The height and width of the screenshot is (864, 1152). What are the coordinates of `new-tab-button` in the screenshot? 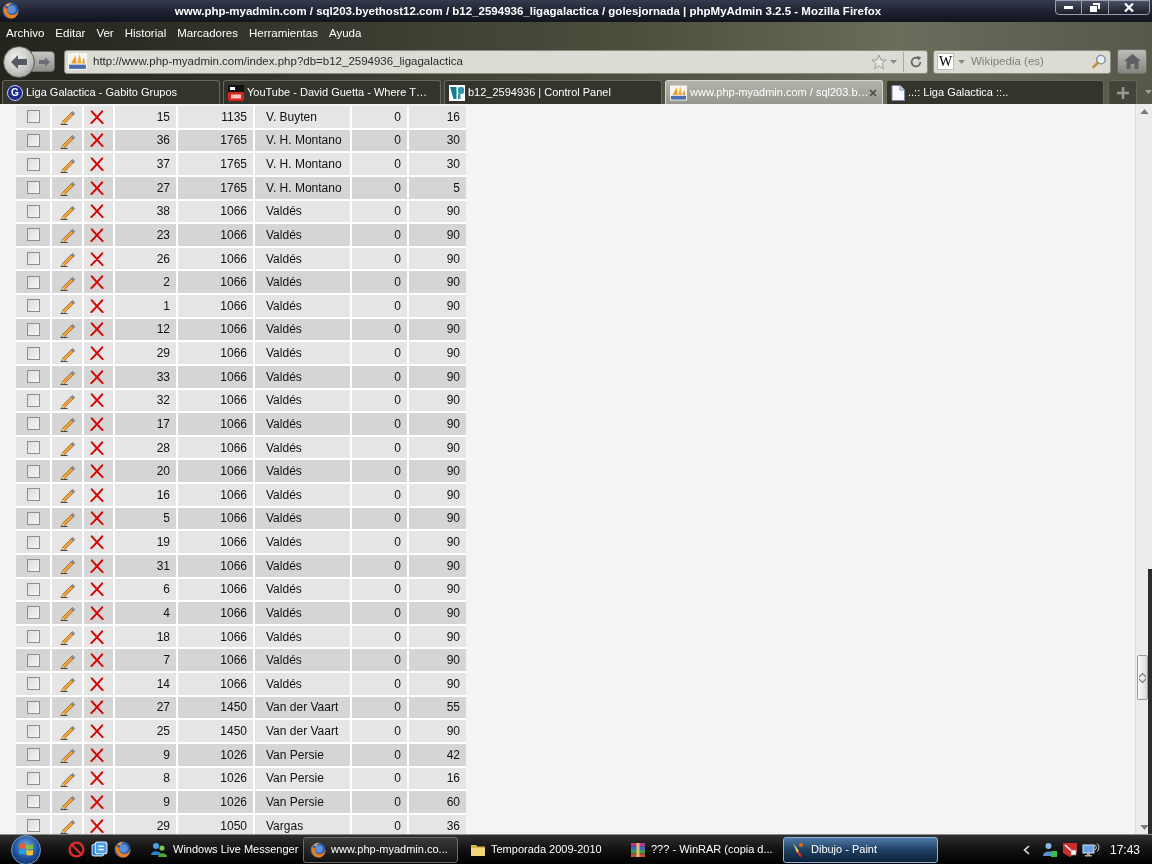 It's located at (1122, 92).